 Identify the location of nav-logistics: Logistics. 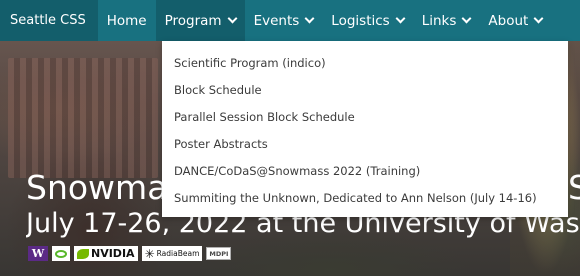
(367, 20).